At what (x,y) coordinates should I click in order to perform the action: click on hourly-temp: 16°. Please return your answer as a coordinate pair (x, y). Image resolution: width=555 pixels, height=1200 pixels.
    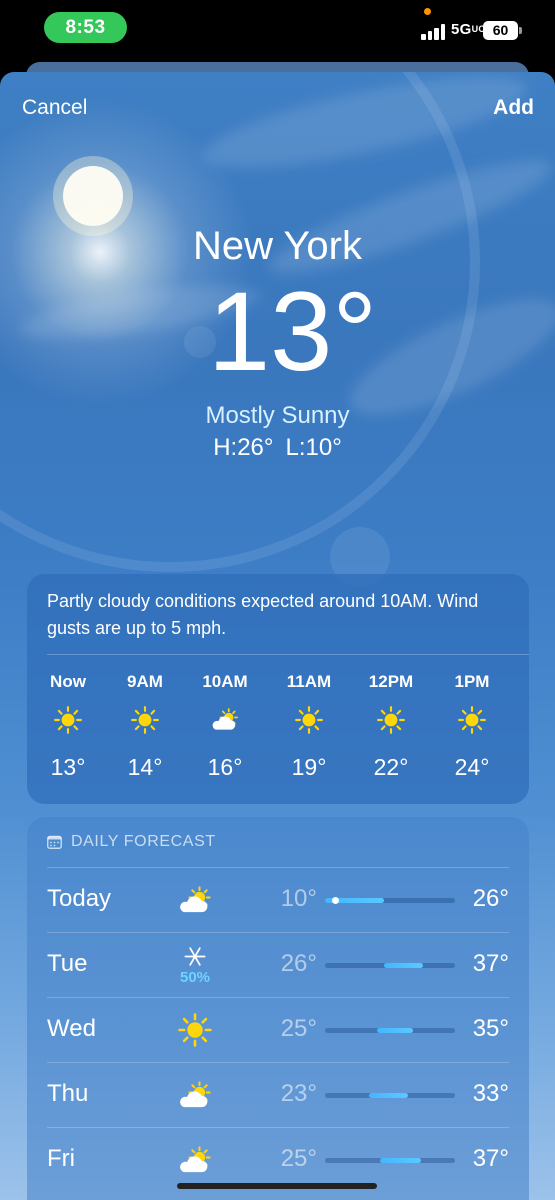
    Looking at the image, I should click on (225, 767).